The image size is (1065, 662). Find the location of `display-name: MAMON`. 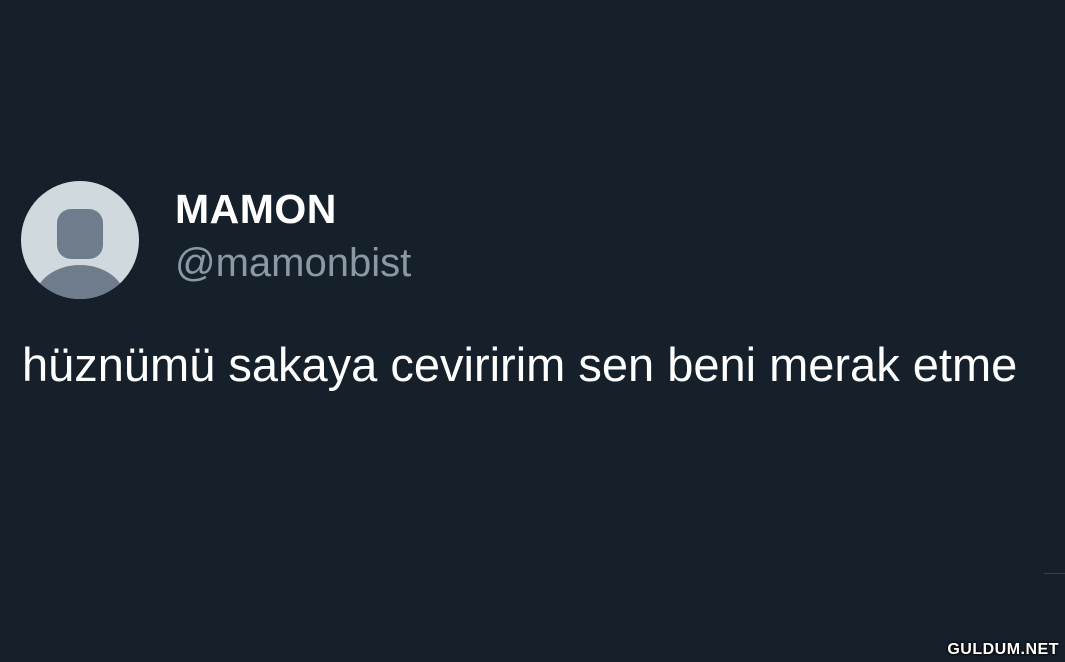

display-name: MAMON is located at coordinates (256, 209).